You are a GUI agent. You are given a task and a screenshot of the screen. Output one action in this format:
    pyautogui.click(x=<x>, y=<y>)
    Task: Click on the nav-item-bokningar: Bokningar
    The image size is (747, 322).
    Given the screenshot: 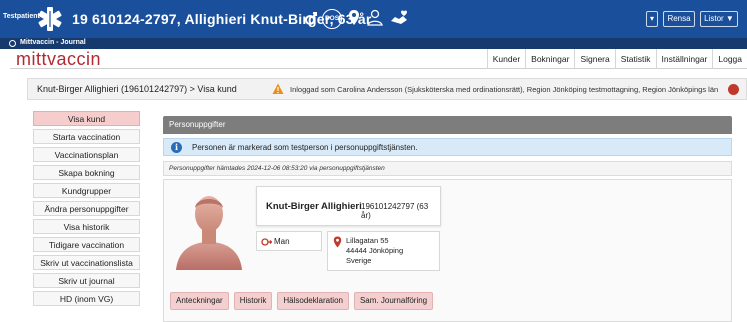 What is the action you would take?
    pyautogui.click(x=549, y=59)
    